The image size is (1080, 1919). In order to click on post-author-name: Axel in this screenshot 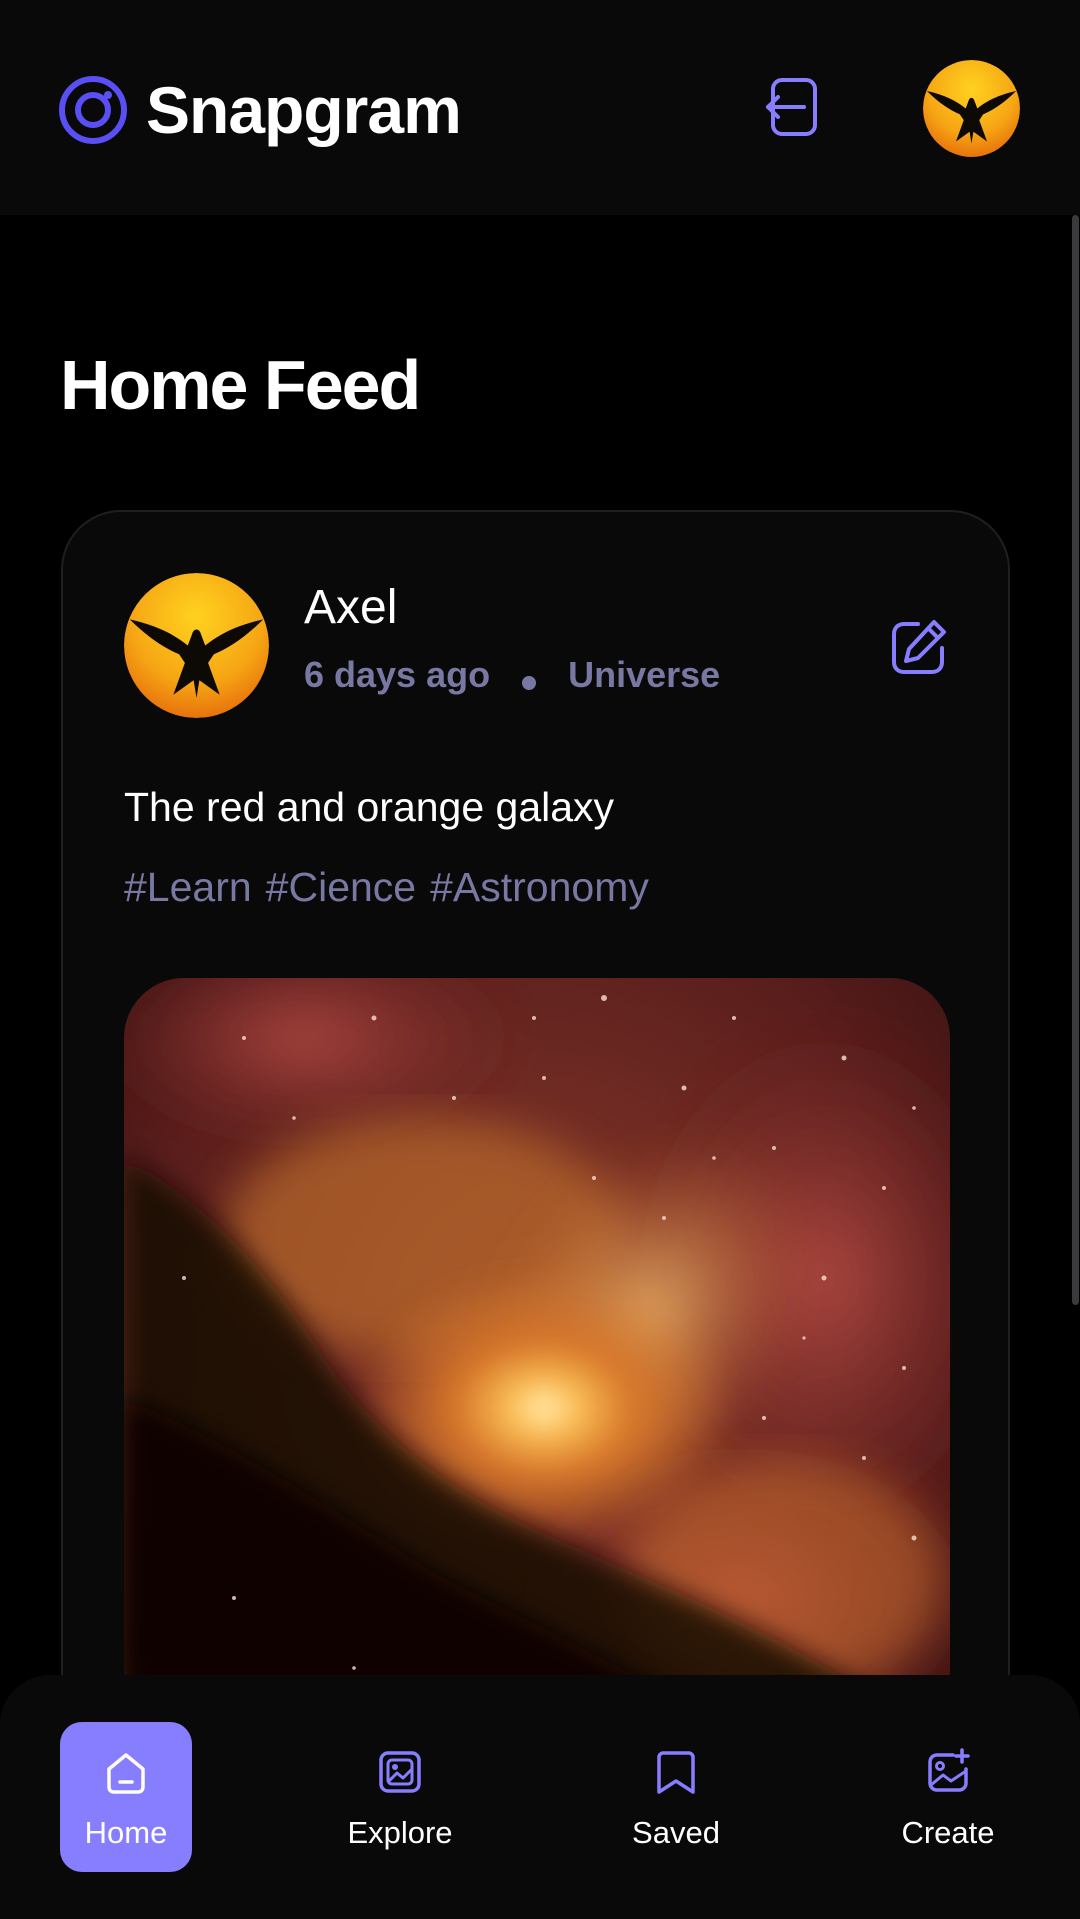, I will do `click(350, 607)`.